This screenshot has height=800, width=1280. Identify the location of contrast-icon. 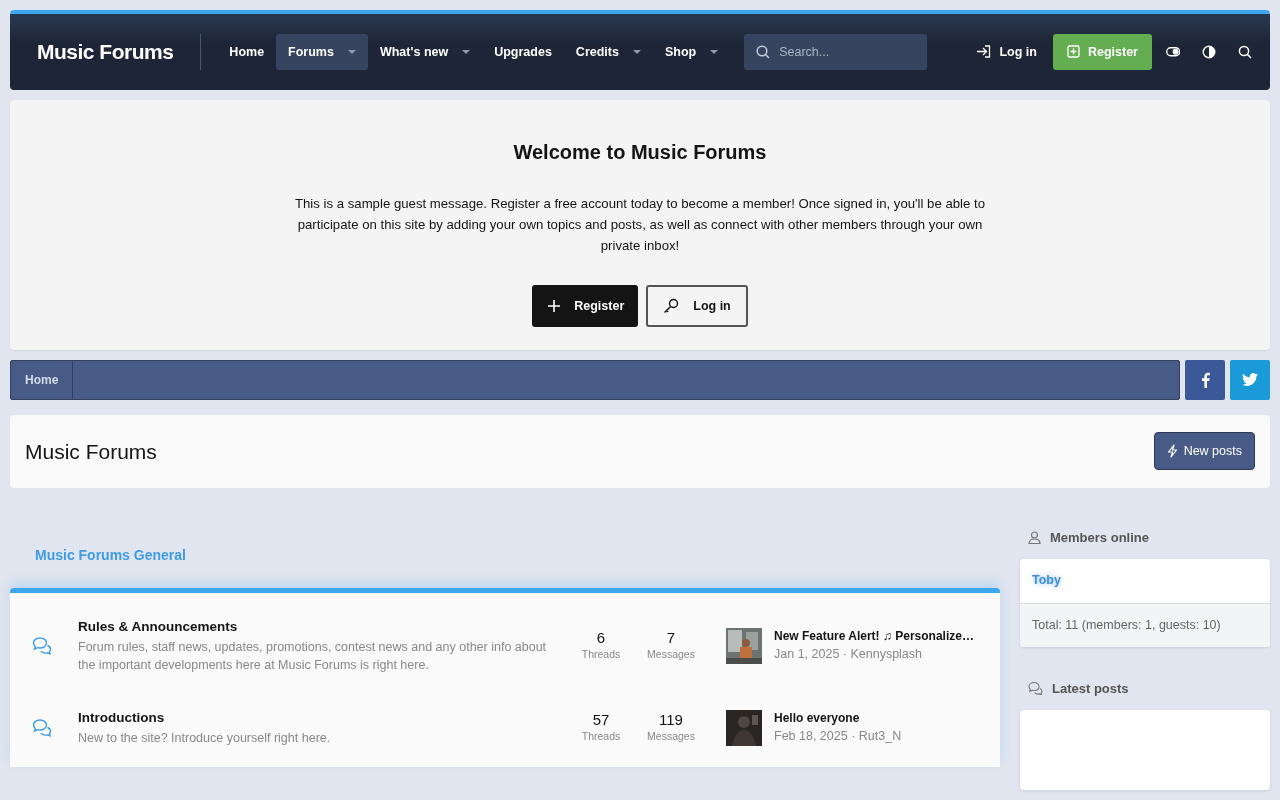
(1209, 52).